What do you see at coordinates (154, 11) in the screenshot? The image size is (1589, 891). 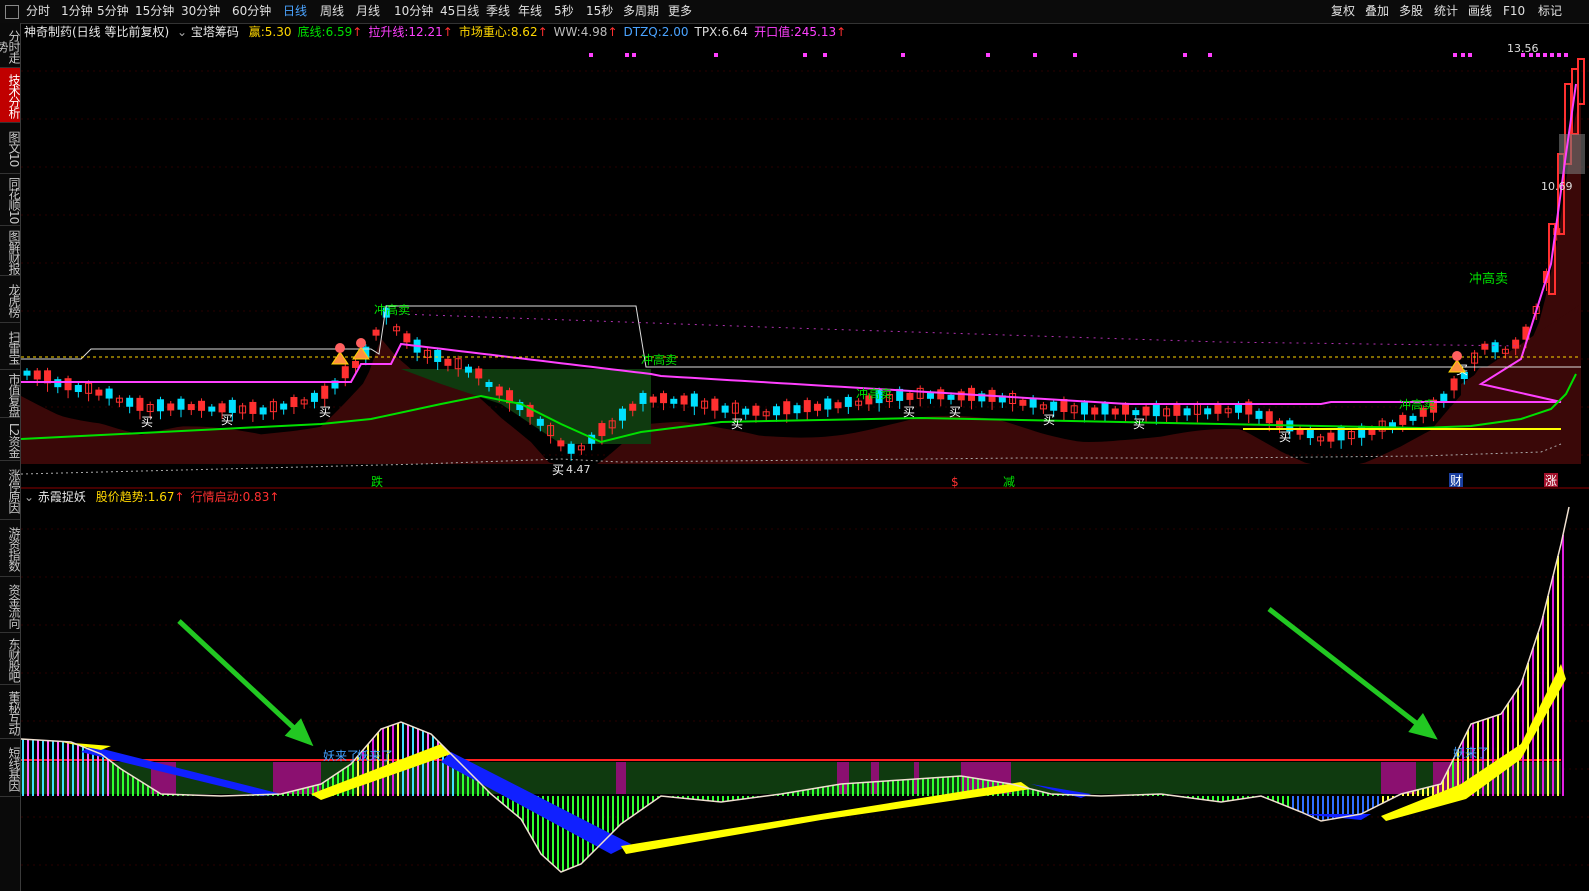 I see `period-tab-3: 15分钟` at bounding box center [154, 11].